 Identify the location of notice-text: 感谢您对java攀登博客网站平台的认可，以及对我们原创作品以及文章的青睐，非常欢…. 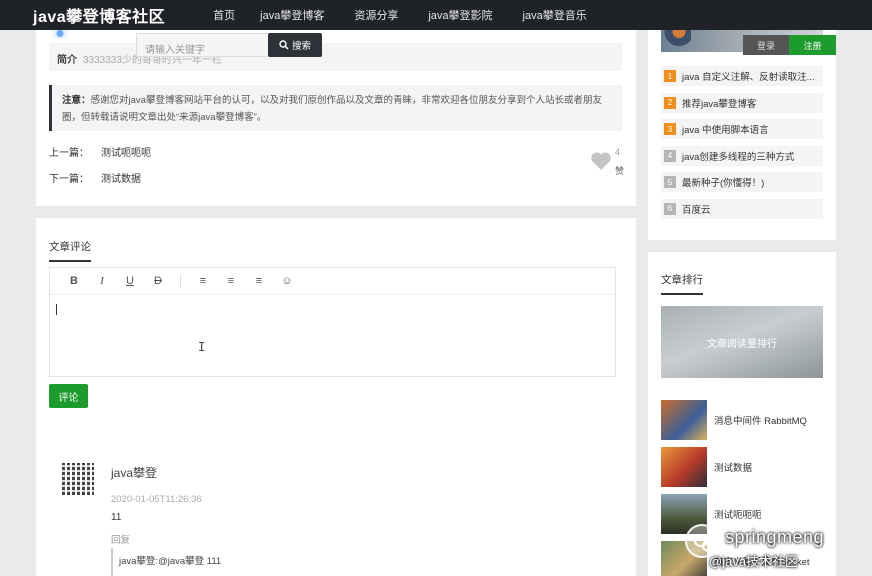
(332, 109).